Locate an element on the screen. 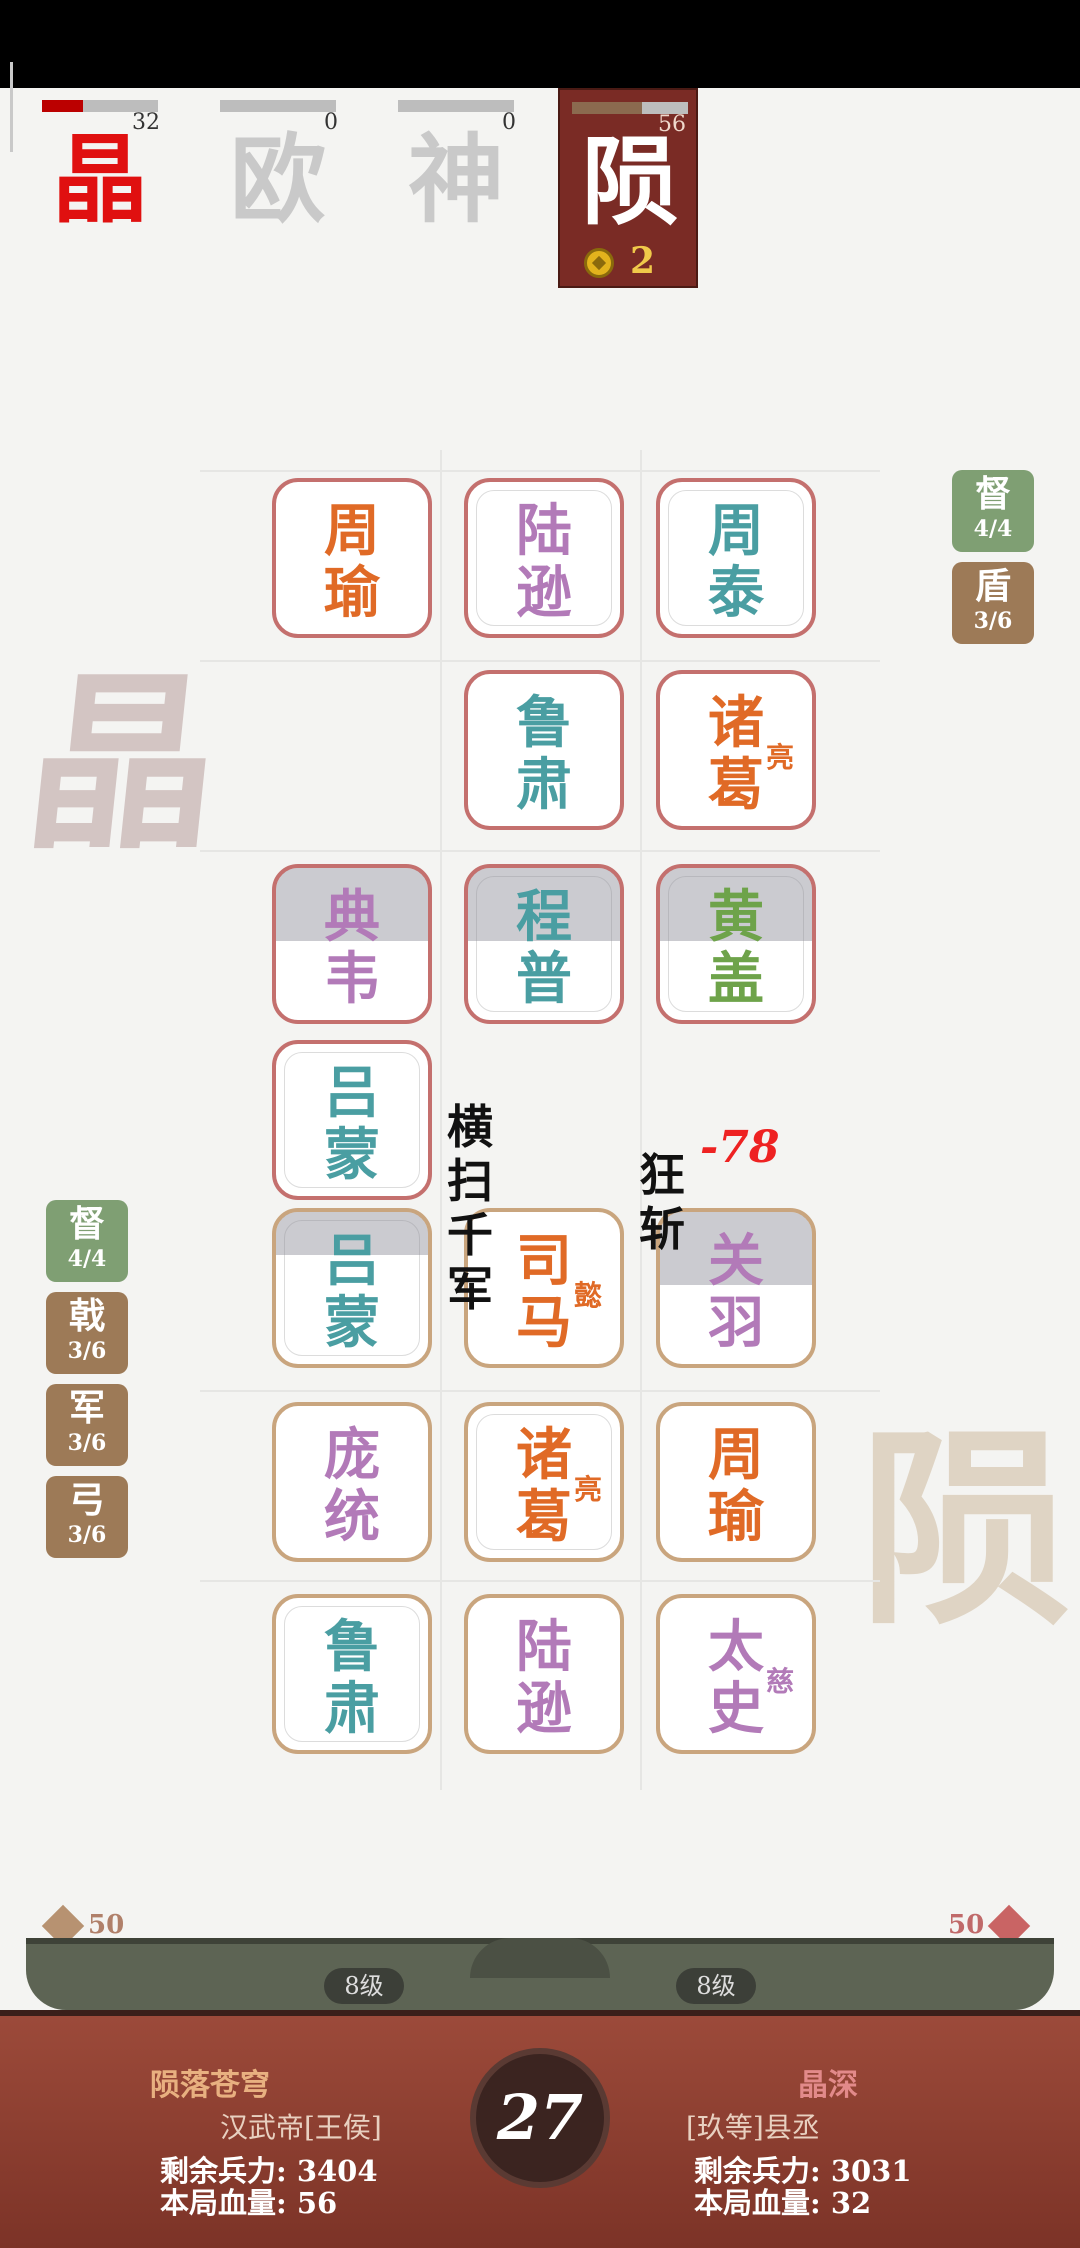 This screenshot has height=2248, width=1080. badge-char: 军 is located at coordinates (86, 1408).